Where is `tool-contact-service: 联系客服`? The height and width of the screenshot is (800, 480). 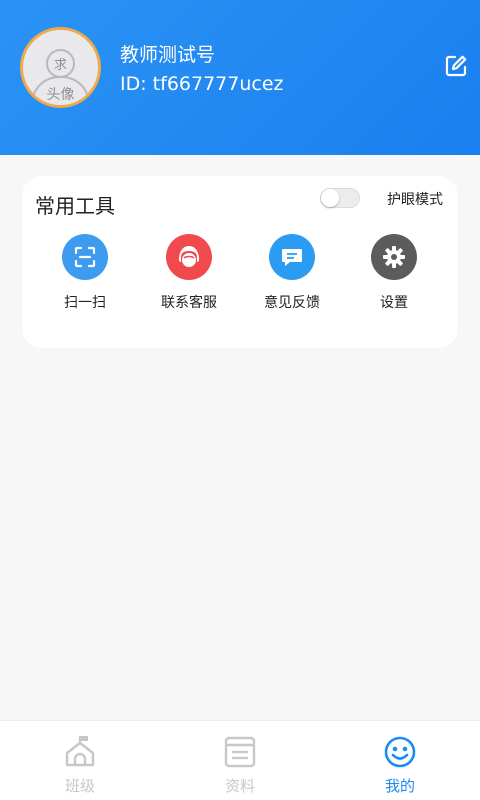 tool-contact-service: 联系客服 is located at coordinates (189, 273).